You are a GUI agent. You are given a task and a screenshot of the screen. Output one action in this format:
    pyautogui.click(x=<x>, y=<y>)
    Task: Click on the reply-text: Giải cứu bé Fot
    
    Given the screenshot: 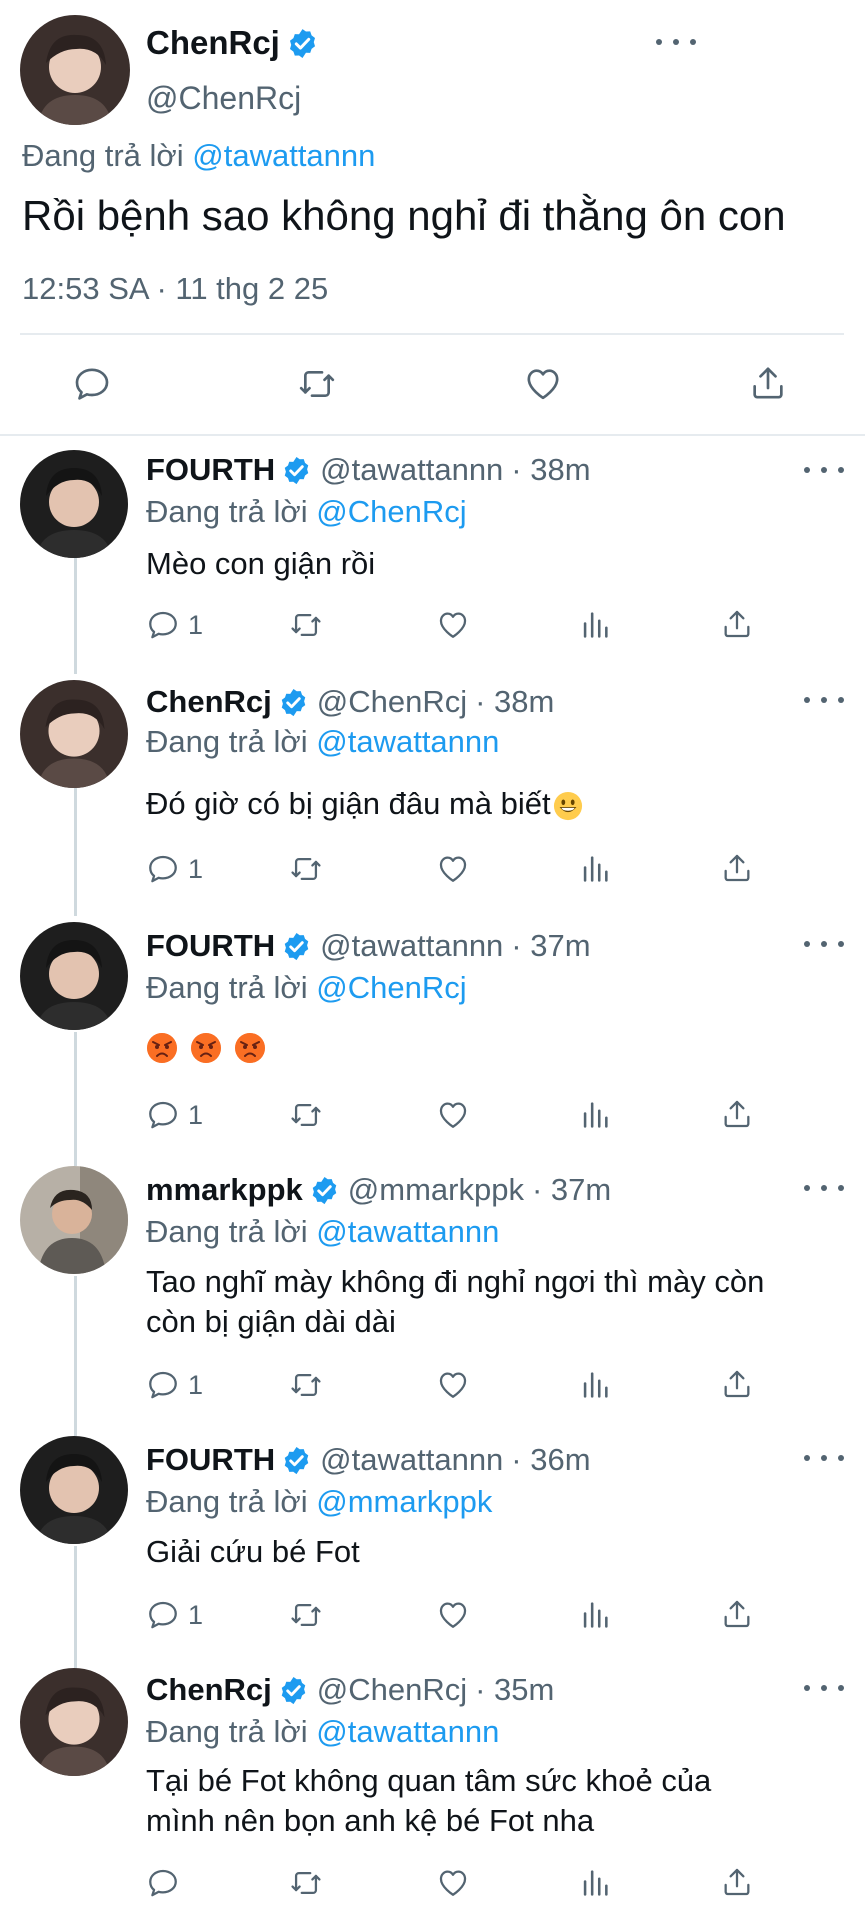 What is the action you would take?
    pyautogui.click(x=253, y=1551)
    